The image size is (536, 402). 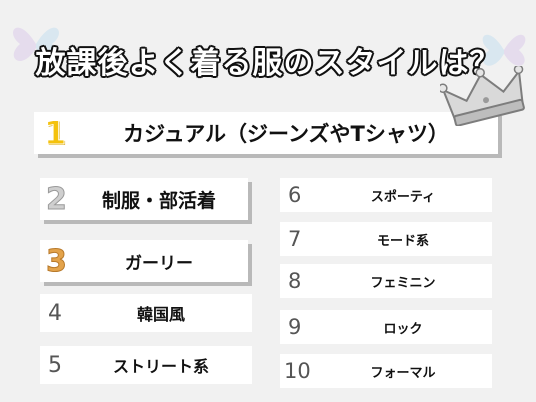 What do you see at coordinates (160, 366) in the screenshot?
I see `ranking-label: ストリート系` at bounding box center [160, 366].